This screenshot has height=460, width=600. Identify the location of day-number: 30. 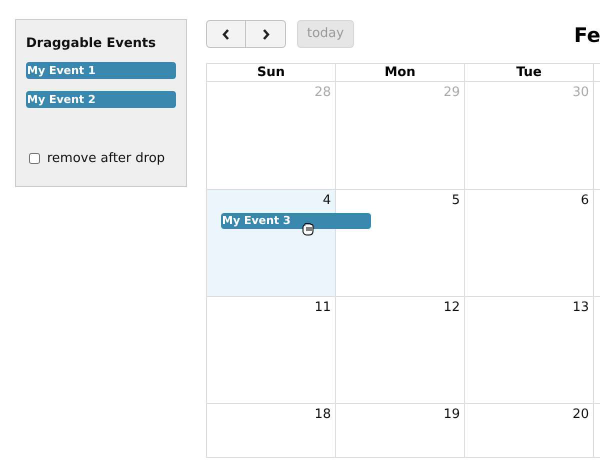
(580, 93).